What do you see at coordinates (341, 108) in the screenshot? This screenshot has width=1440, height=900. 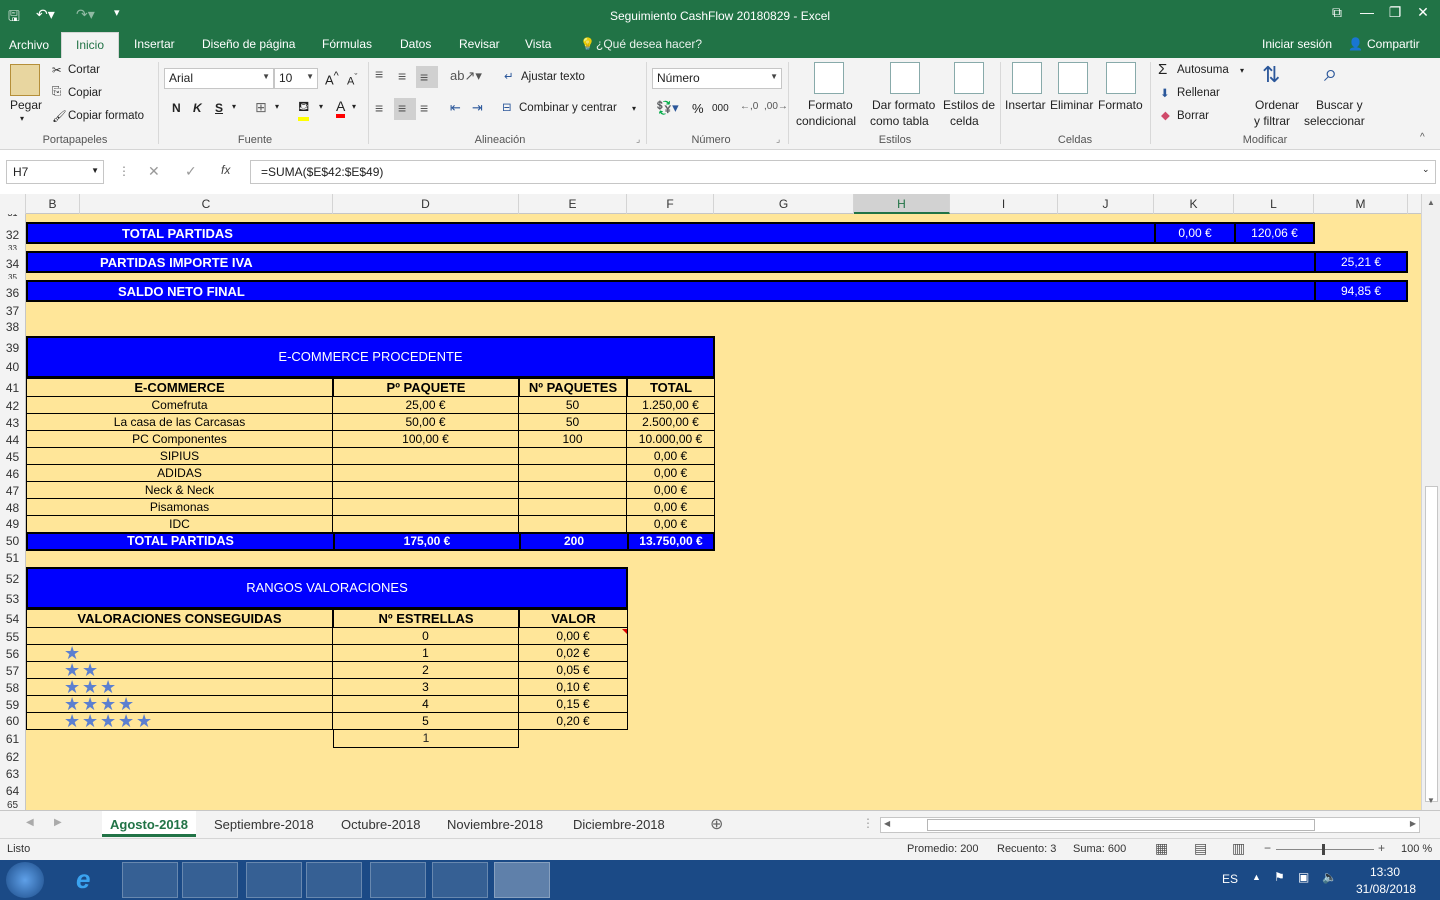 I see `font-color-icon: A` at bounding box center [341, 108].